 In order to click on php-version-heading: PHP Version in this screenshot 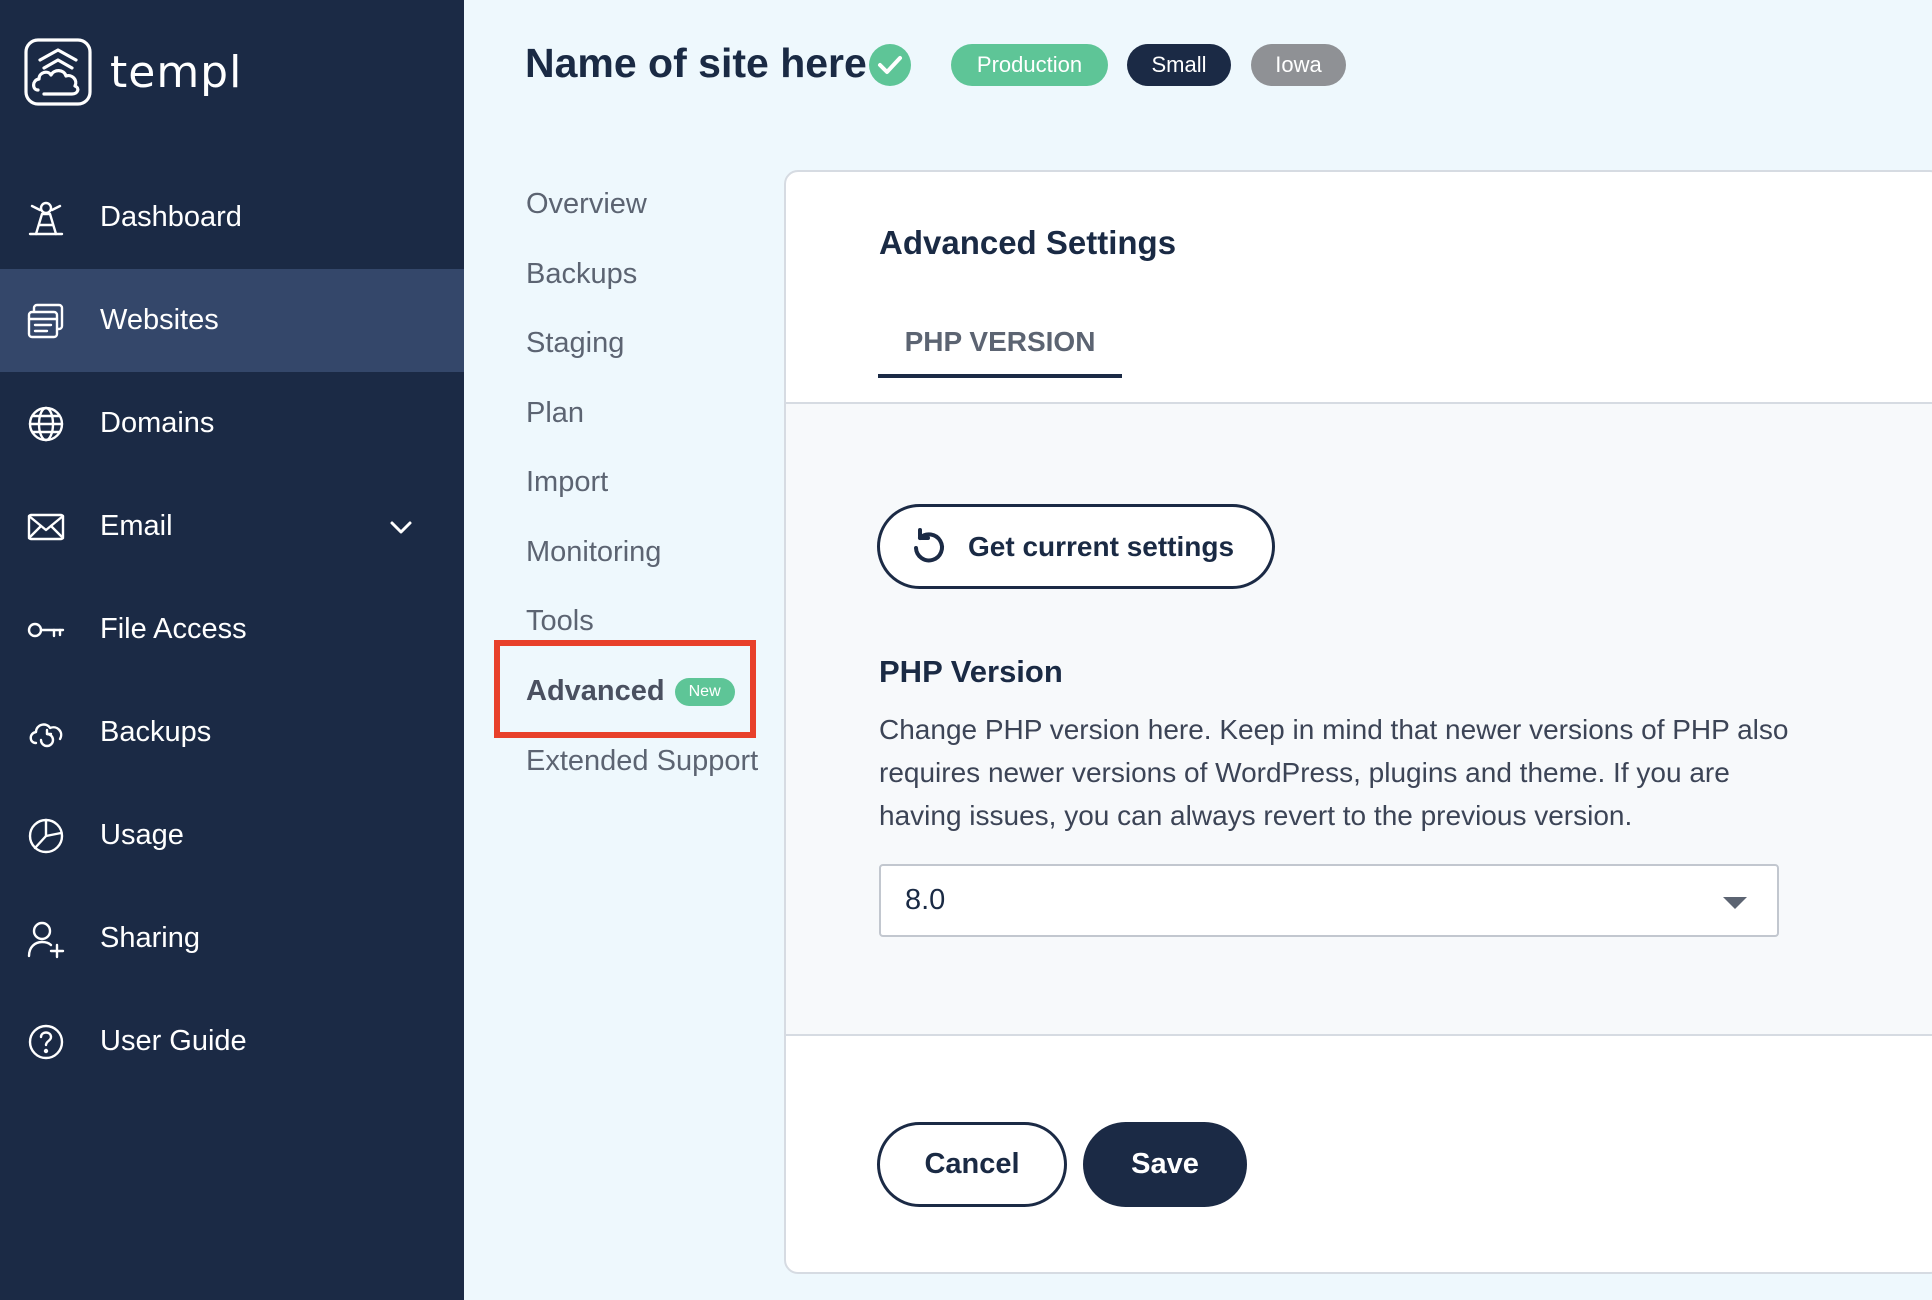, I will do `click(971, 671)`.